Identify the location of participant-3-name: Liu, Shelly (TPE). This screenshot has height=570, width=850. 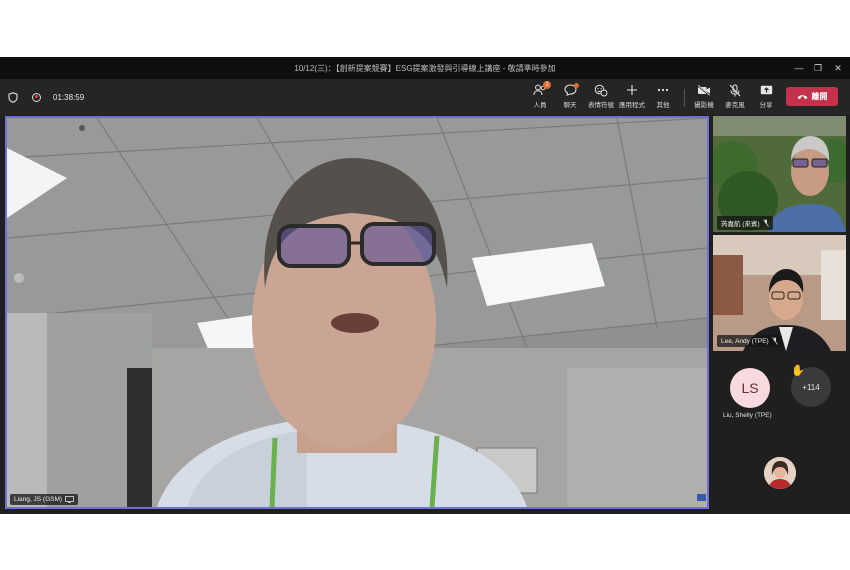
(747, 415).